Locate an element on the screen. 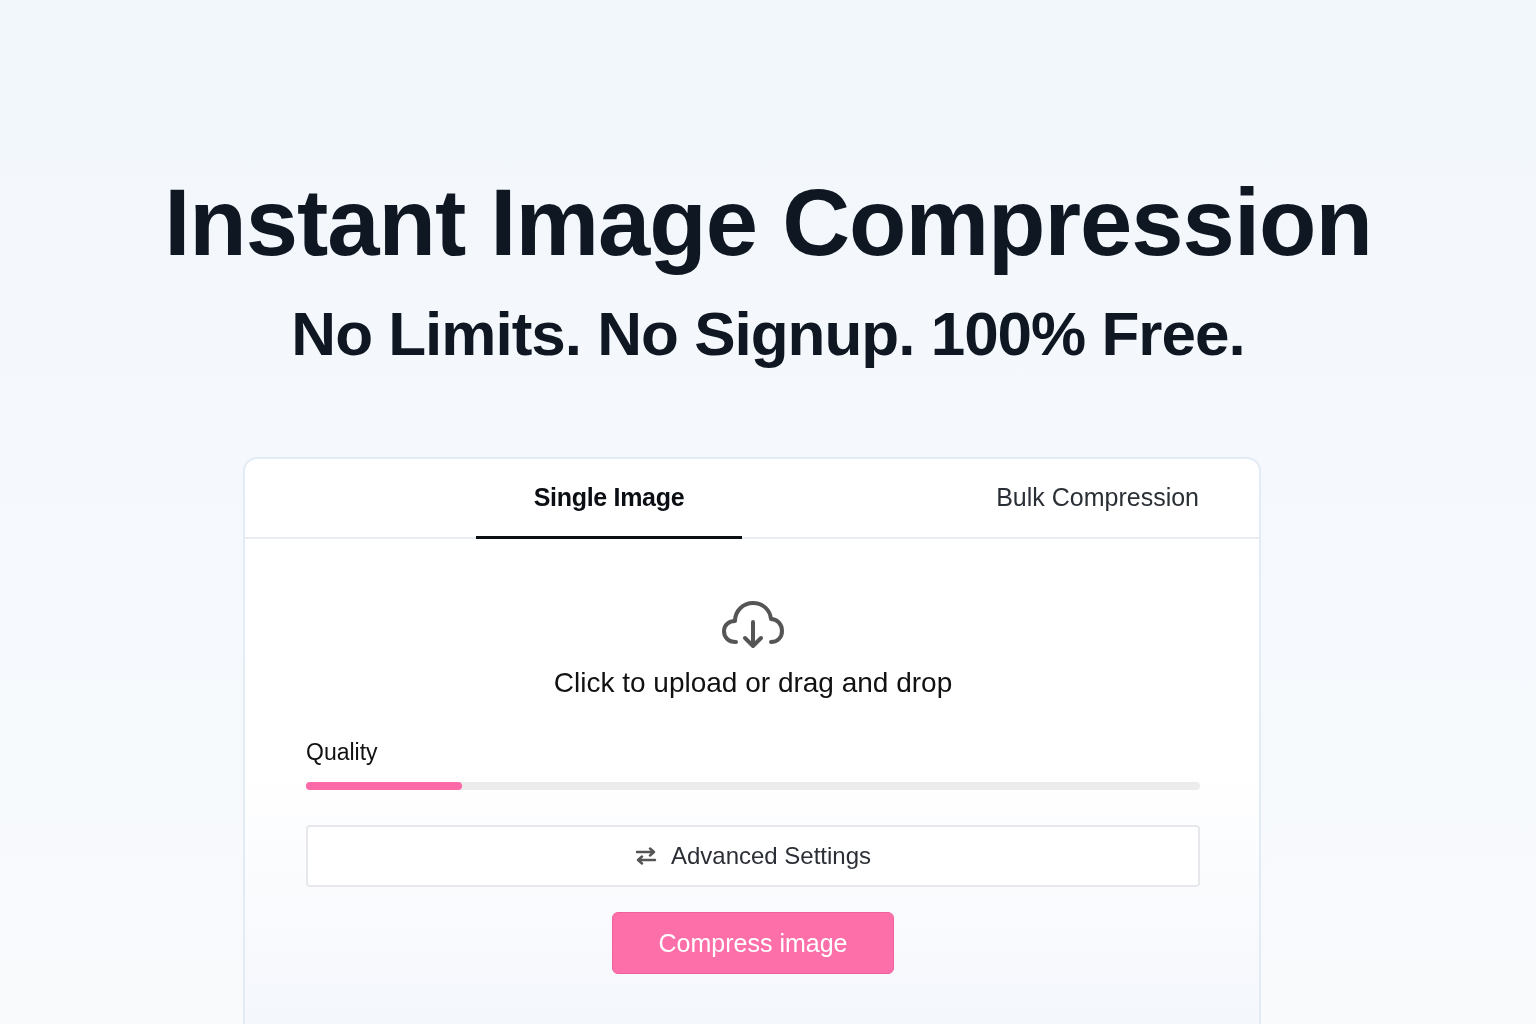 This screenshot has height=1024, width=1536. quality-slider is located at coordinates (753, 786).